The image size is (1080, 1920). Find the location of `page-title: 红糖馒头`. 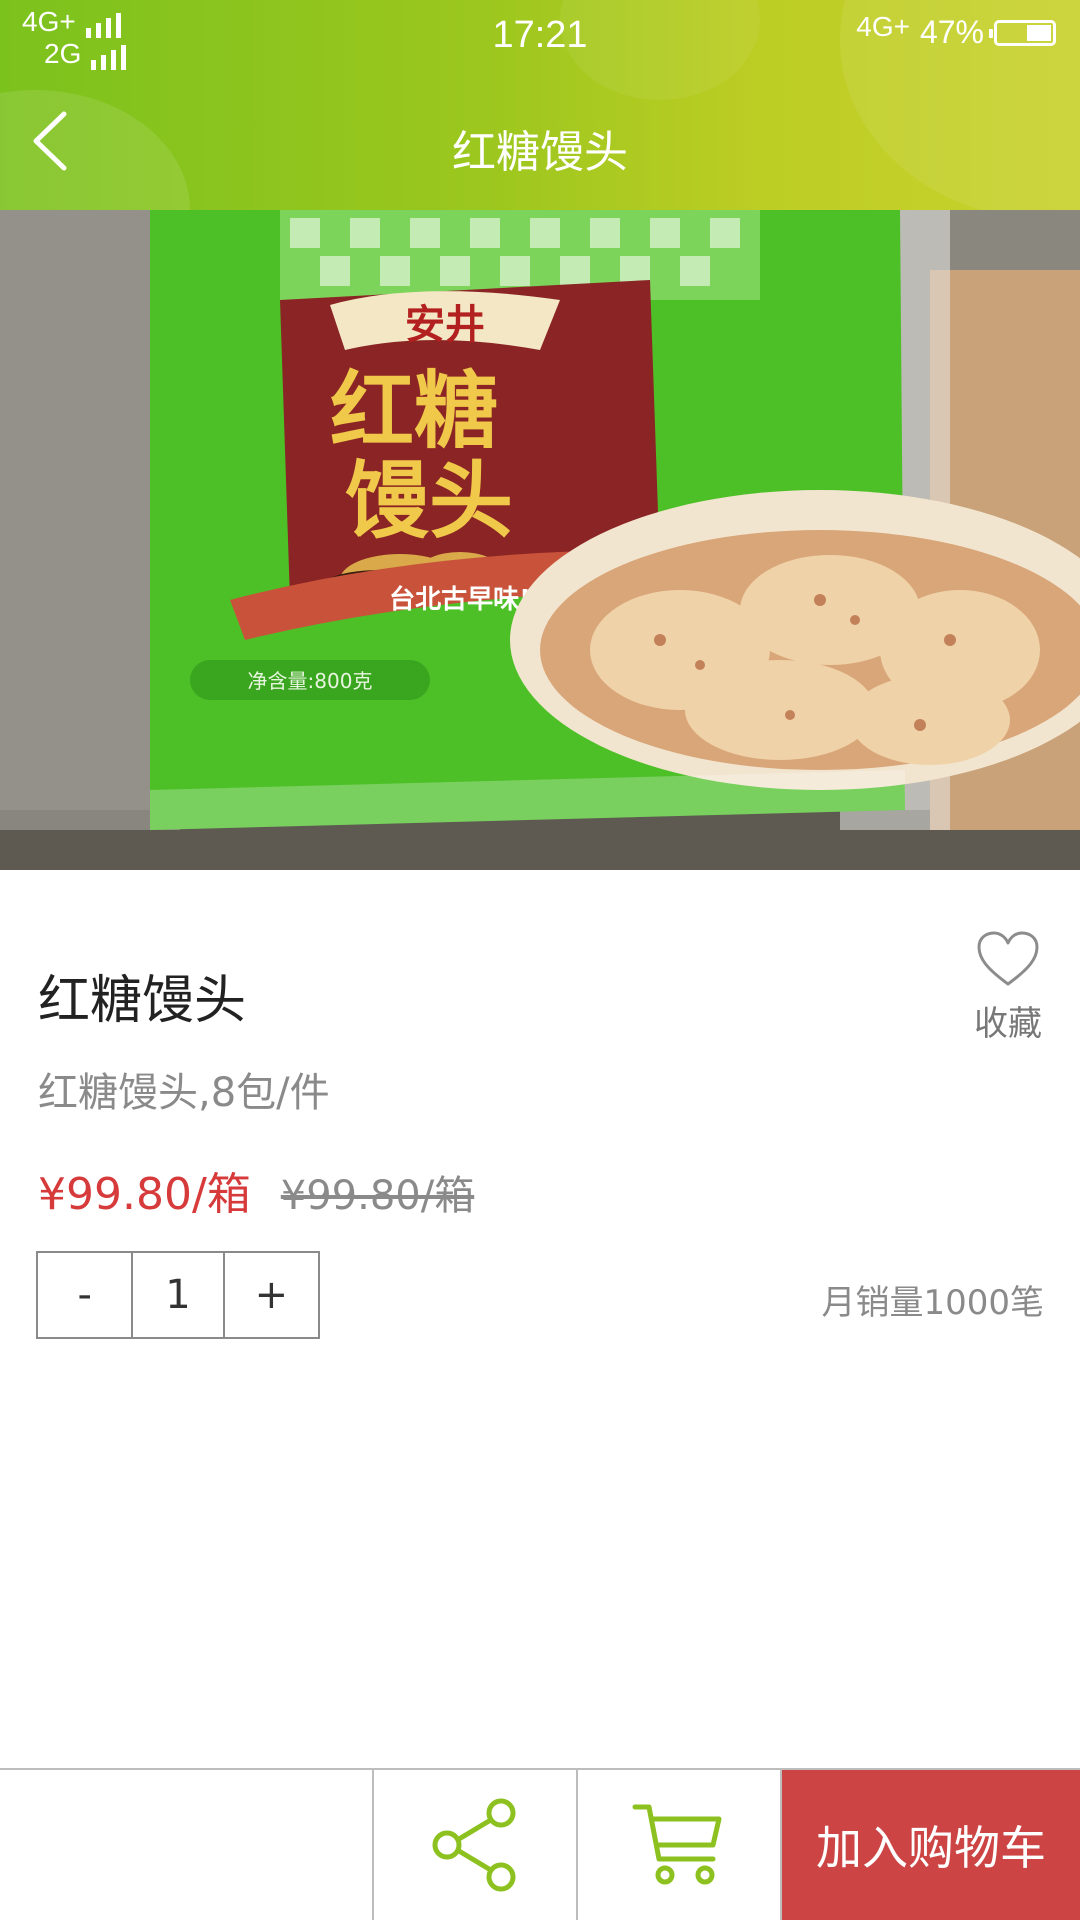

page-title: 红糖馒头 is located at coordinates (540, 152).